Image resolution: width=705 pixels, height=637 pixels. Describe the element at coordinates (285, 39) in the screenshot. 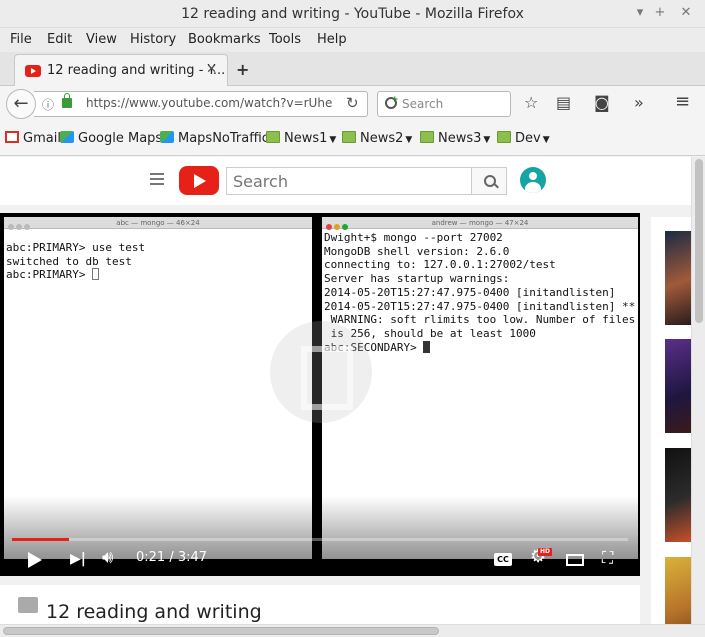

I see `menu-tools: Tools` at that location.